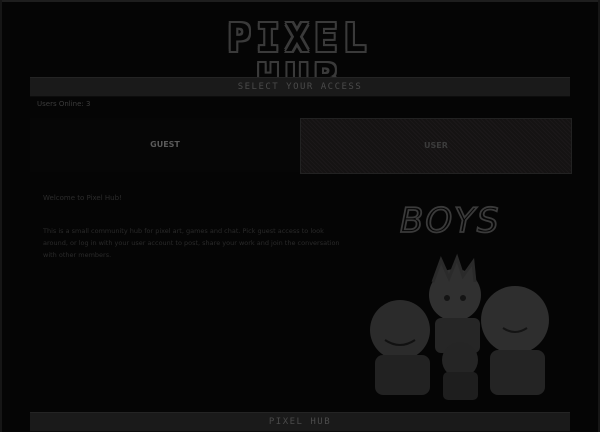 The image size is (600, 432). What do you see at coordinates (1, 216) in the screenshot?
I see `window-left-border` at bounding box center [1, 216].